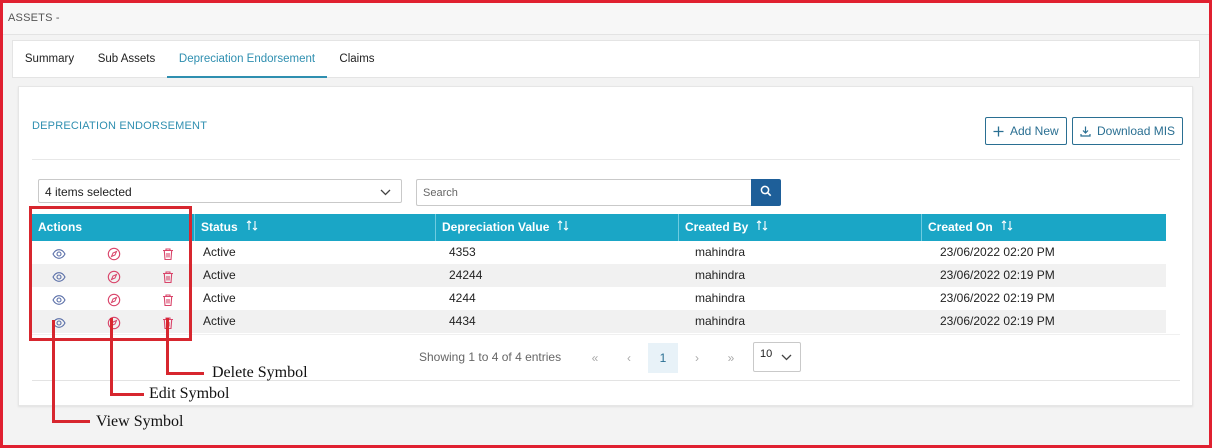 The width and height of the screenshot is (1212, 448). What do you see at coordinates (599, 298) in the screenshot?
I see `table-row: Active 4244 mahindra 23/06/2022 02:19 PM` at bounding box center [599, 298].